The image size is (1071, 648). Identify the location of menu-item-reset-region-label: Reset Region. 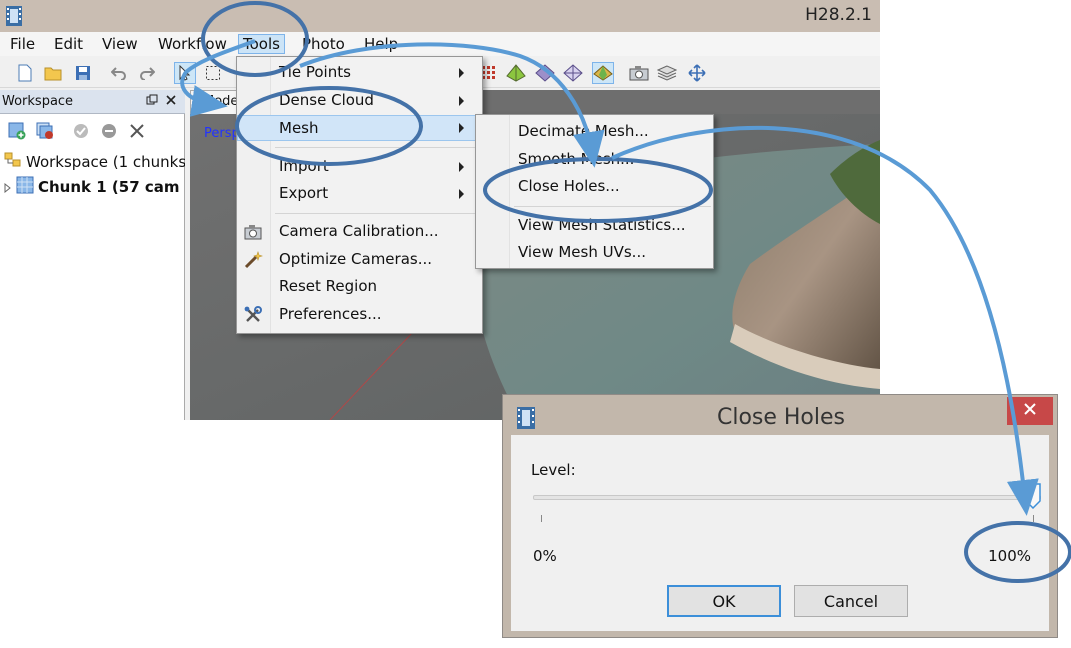
(328, 286).